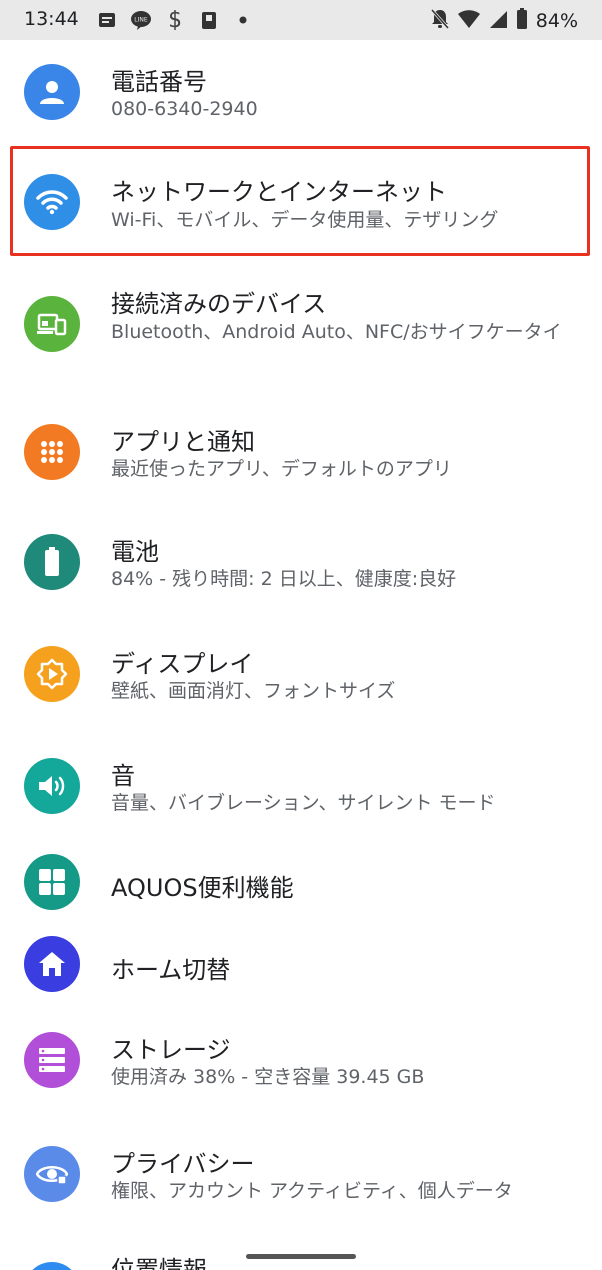  Describe the element at coordinates (301, 786) in the screenshot. I see `setting-sound: 音 音量、バイブレーション、サイレント モード` at that location.